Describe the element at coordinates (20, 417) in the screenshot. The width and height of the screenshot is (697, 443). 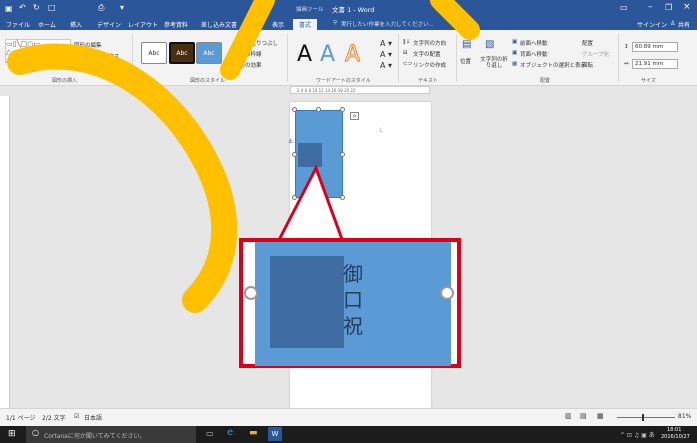
I see `page-count: 1/1 ページ` at that location.